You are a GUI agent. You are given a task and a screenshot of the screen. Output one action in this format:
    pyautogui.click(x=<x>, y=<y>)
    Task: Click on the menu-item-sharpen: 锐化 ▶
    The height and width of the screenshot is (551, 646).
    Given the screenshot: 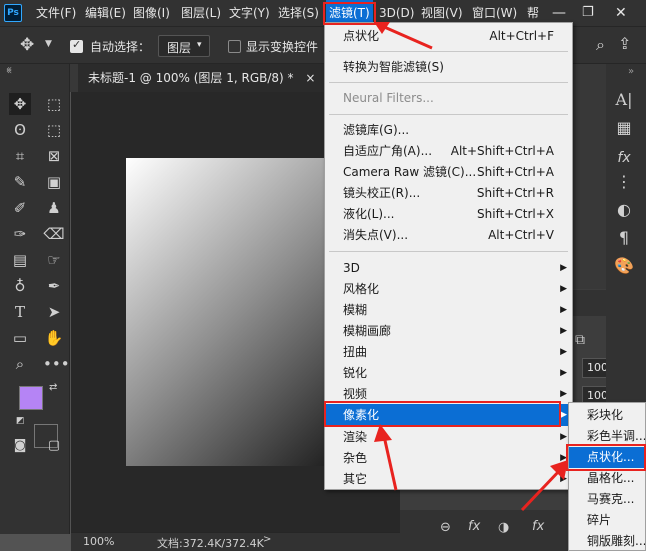 What is the action you would take?
    pyautogui.click(x=448, y=373)
    